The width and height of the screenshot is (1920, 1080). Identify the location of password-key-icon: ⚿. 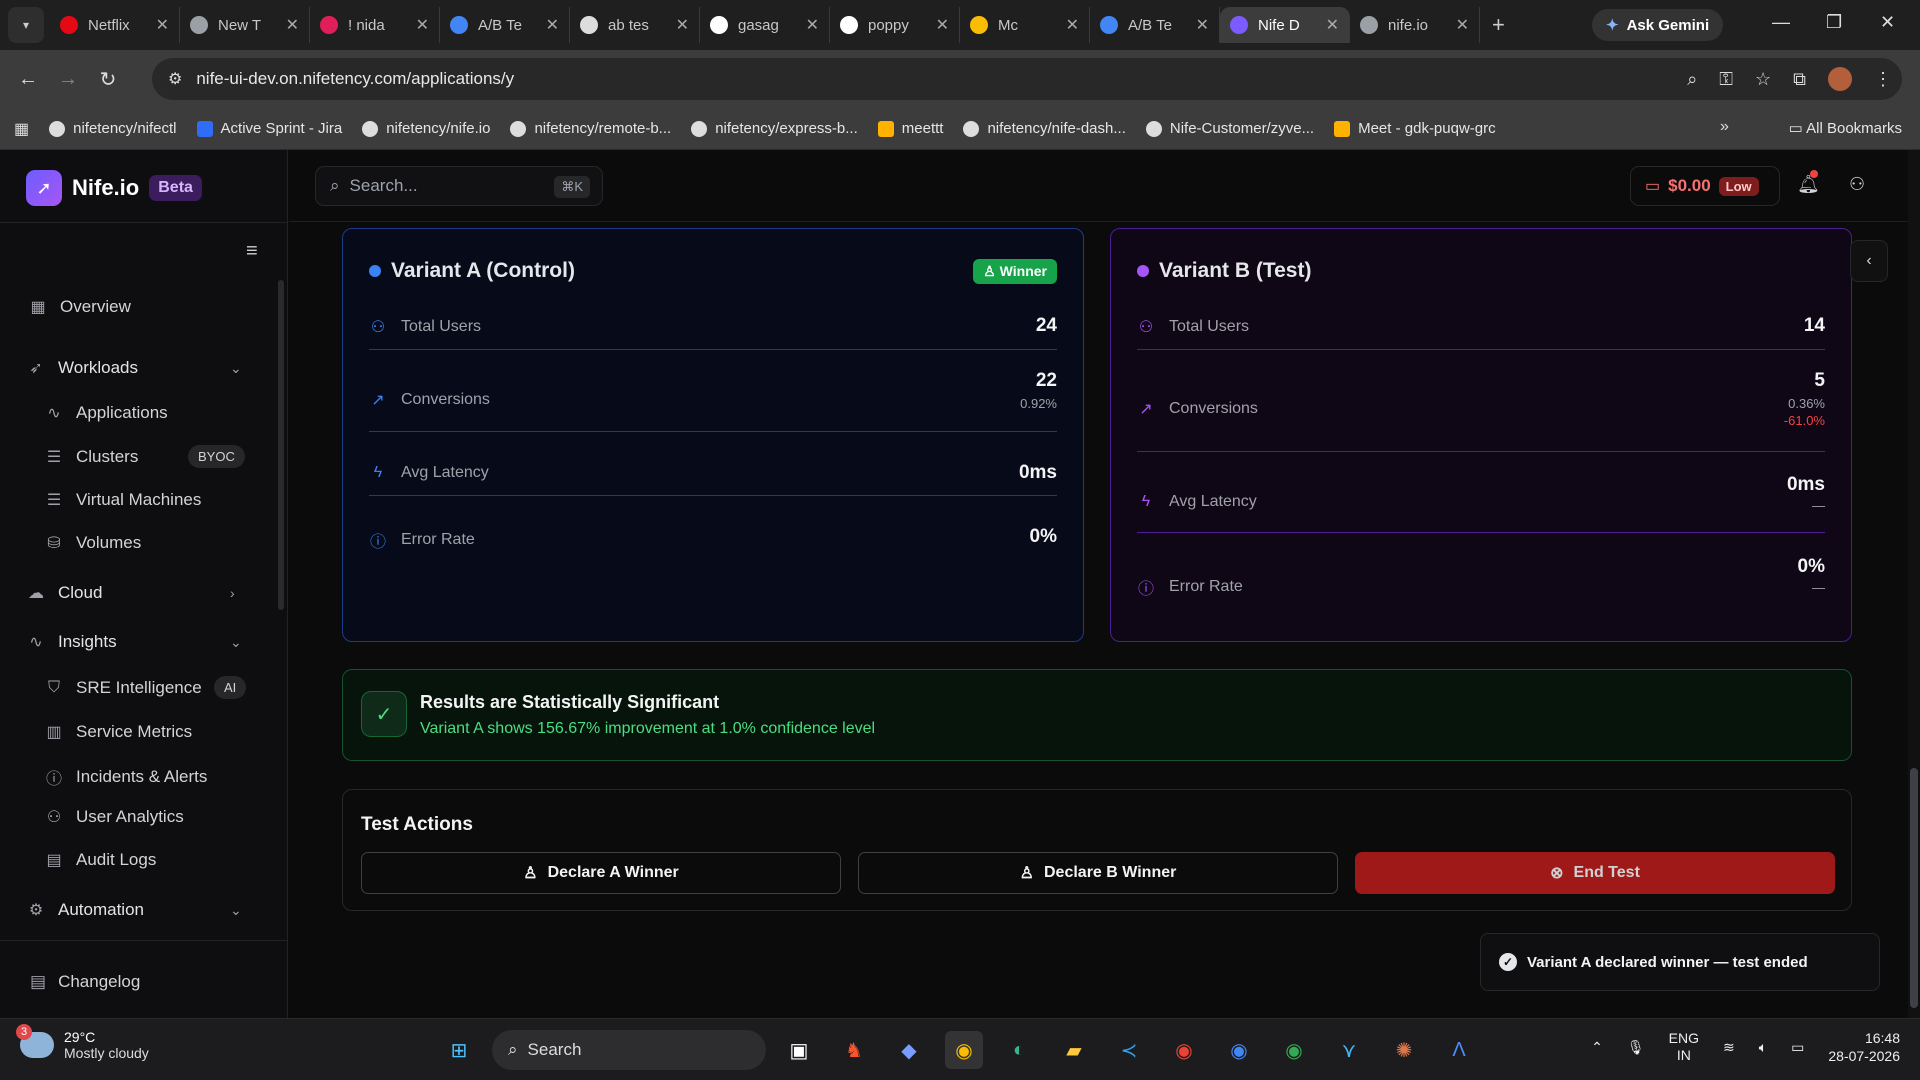
(1726, 79).